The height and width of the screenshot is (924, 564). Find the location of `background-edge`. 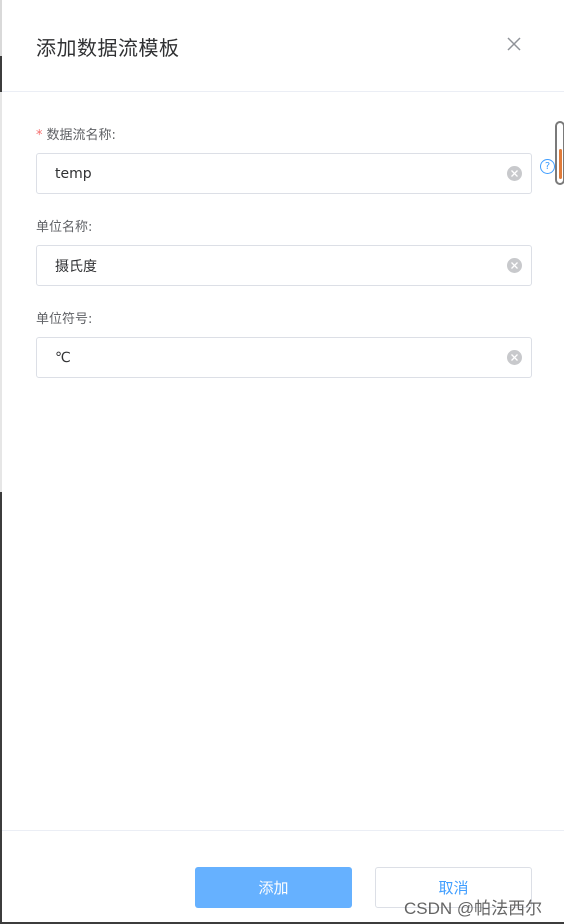

background-edge is located at coordinates (1, 292).